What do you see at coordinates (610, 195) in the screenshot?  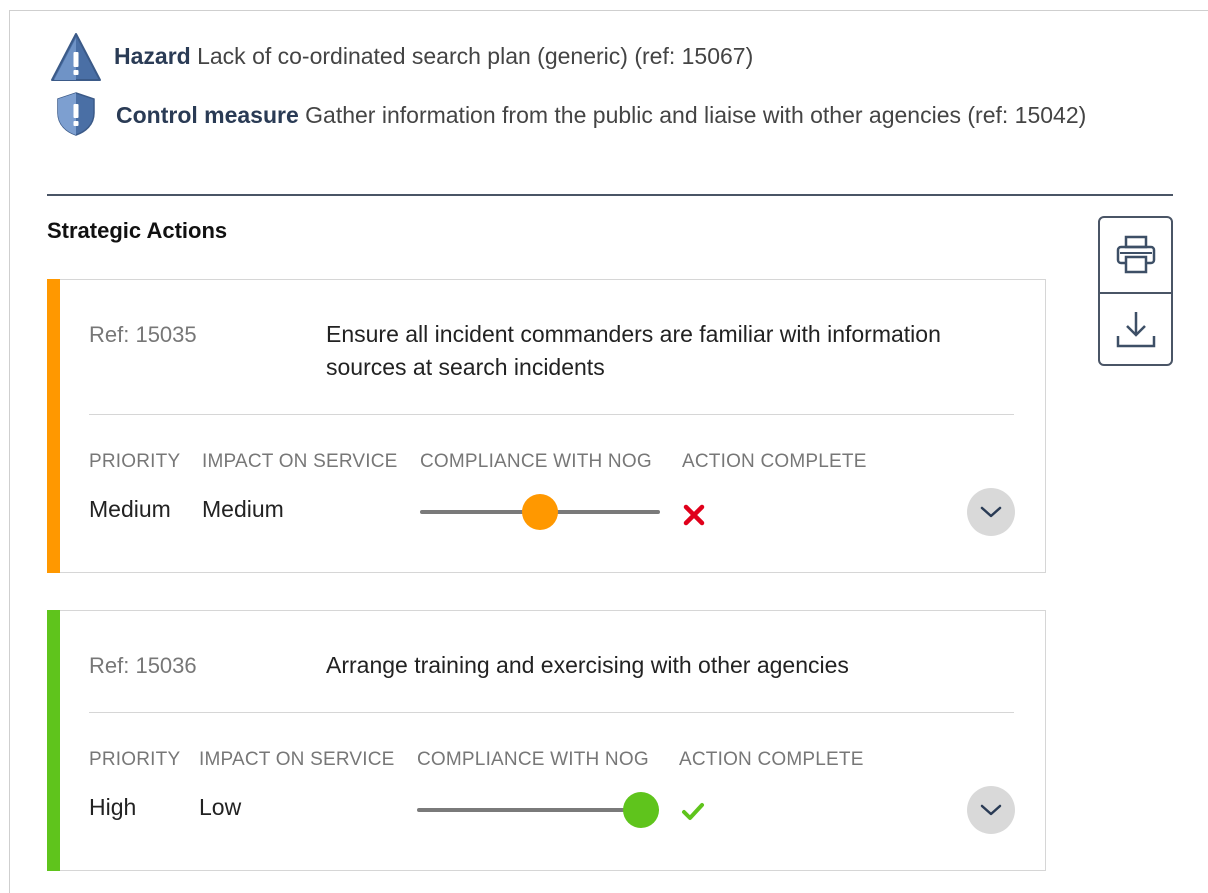 I see `section-divider` at bounding box center [610, 195].